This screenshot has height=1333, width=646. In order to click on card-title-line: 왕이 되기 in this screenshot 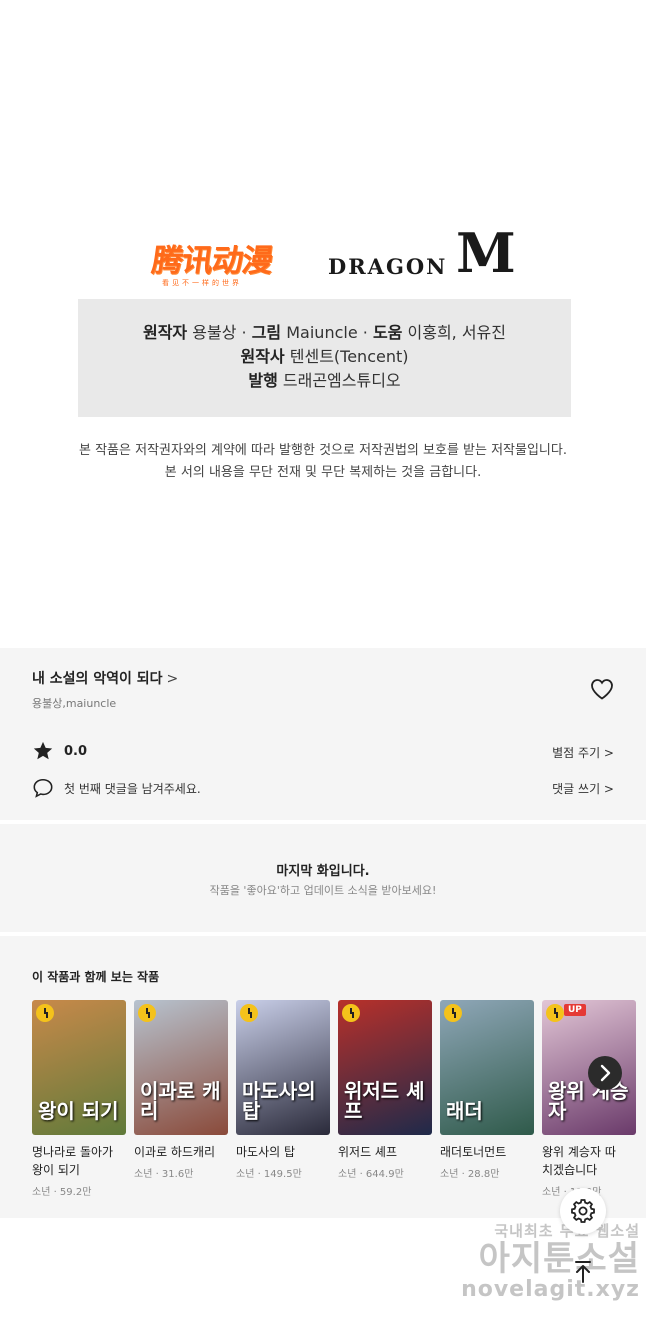, I will do `click(56, 1170)`.